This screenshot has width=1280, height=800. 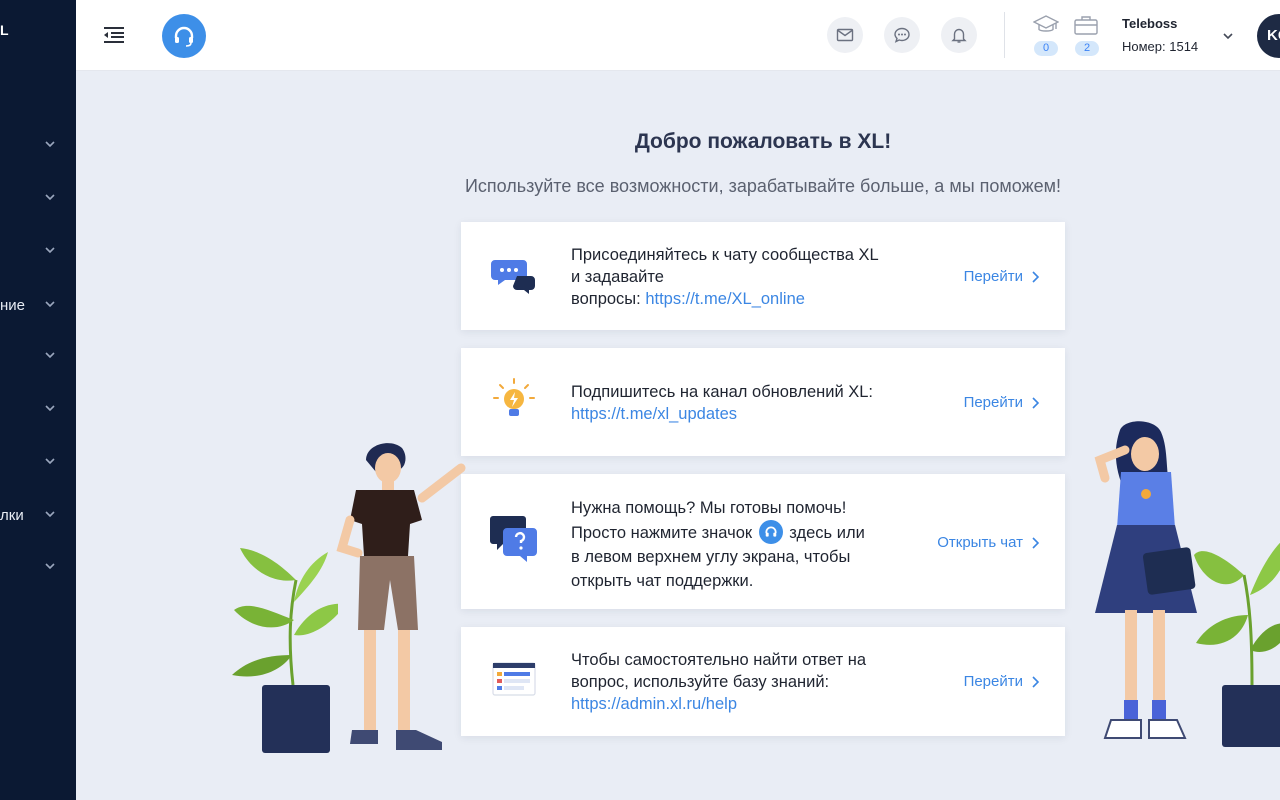 I want to click on briefcase-icon, so click(x=1086, y=25).